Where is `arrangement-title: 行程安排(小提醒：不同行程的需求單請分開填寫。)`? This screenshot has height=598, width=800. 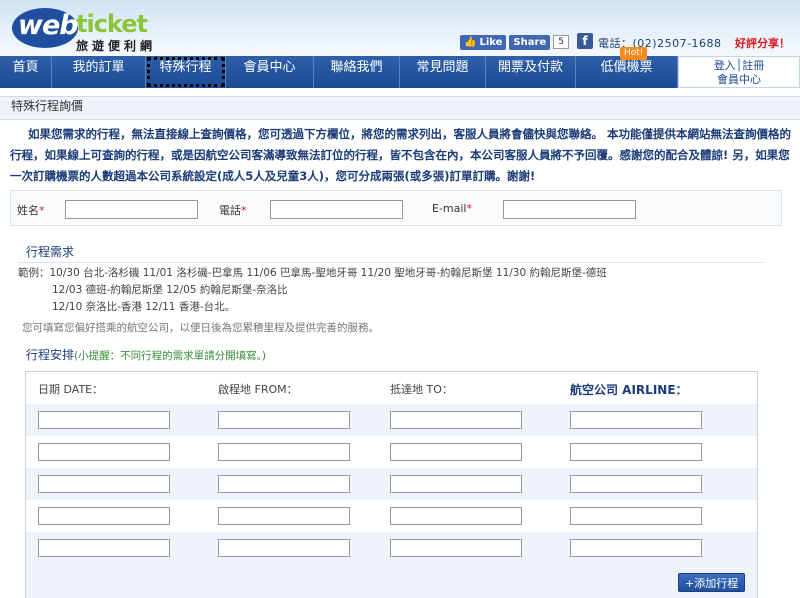 arrangement-title: 行程安排(小提醒：不同行程的需求單請分開填寫。) is located at coordinates (146, 354).